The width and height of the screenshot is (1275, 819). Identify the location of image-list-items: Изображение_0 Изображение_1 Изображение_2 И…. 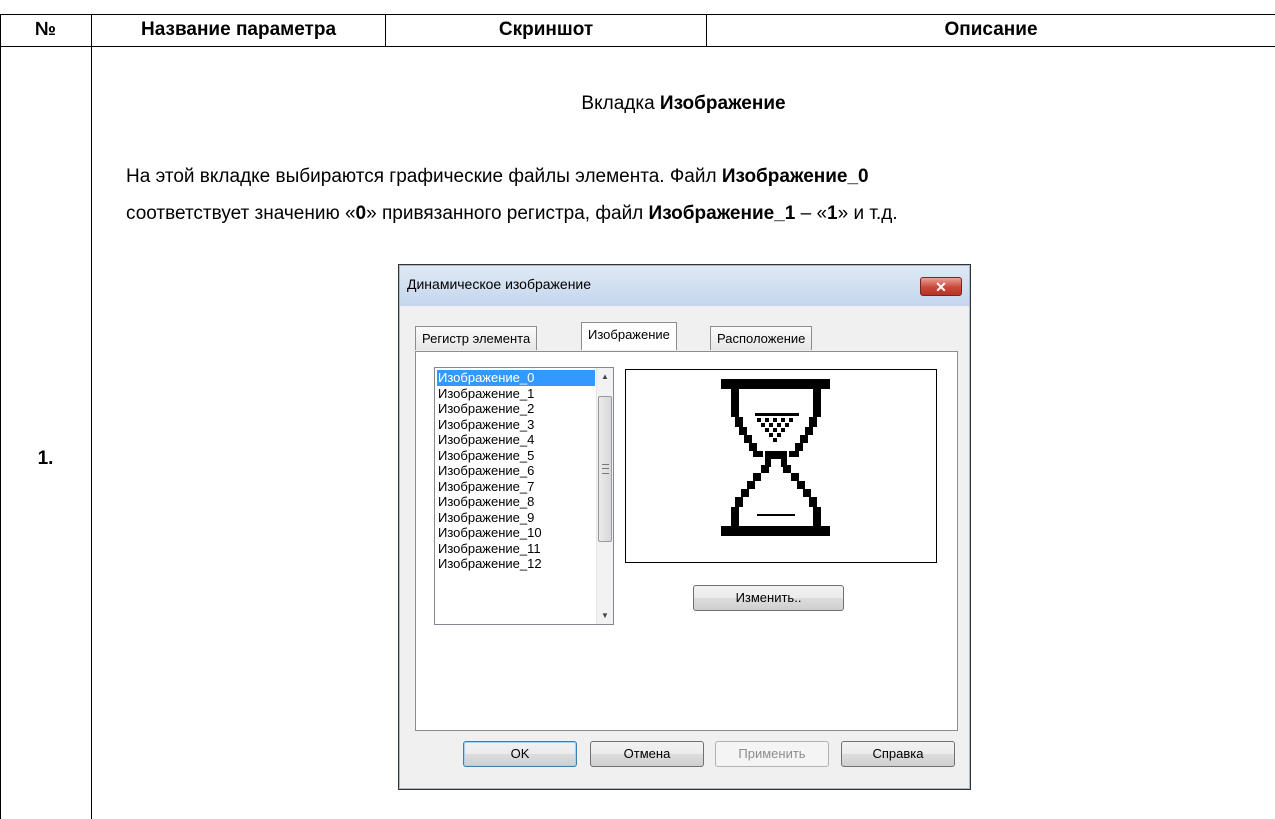
(516, 471).